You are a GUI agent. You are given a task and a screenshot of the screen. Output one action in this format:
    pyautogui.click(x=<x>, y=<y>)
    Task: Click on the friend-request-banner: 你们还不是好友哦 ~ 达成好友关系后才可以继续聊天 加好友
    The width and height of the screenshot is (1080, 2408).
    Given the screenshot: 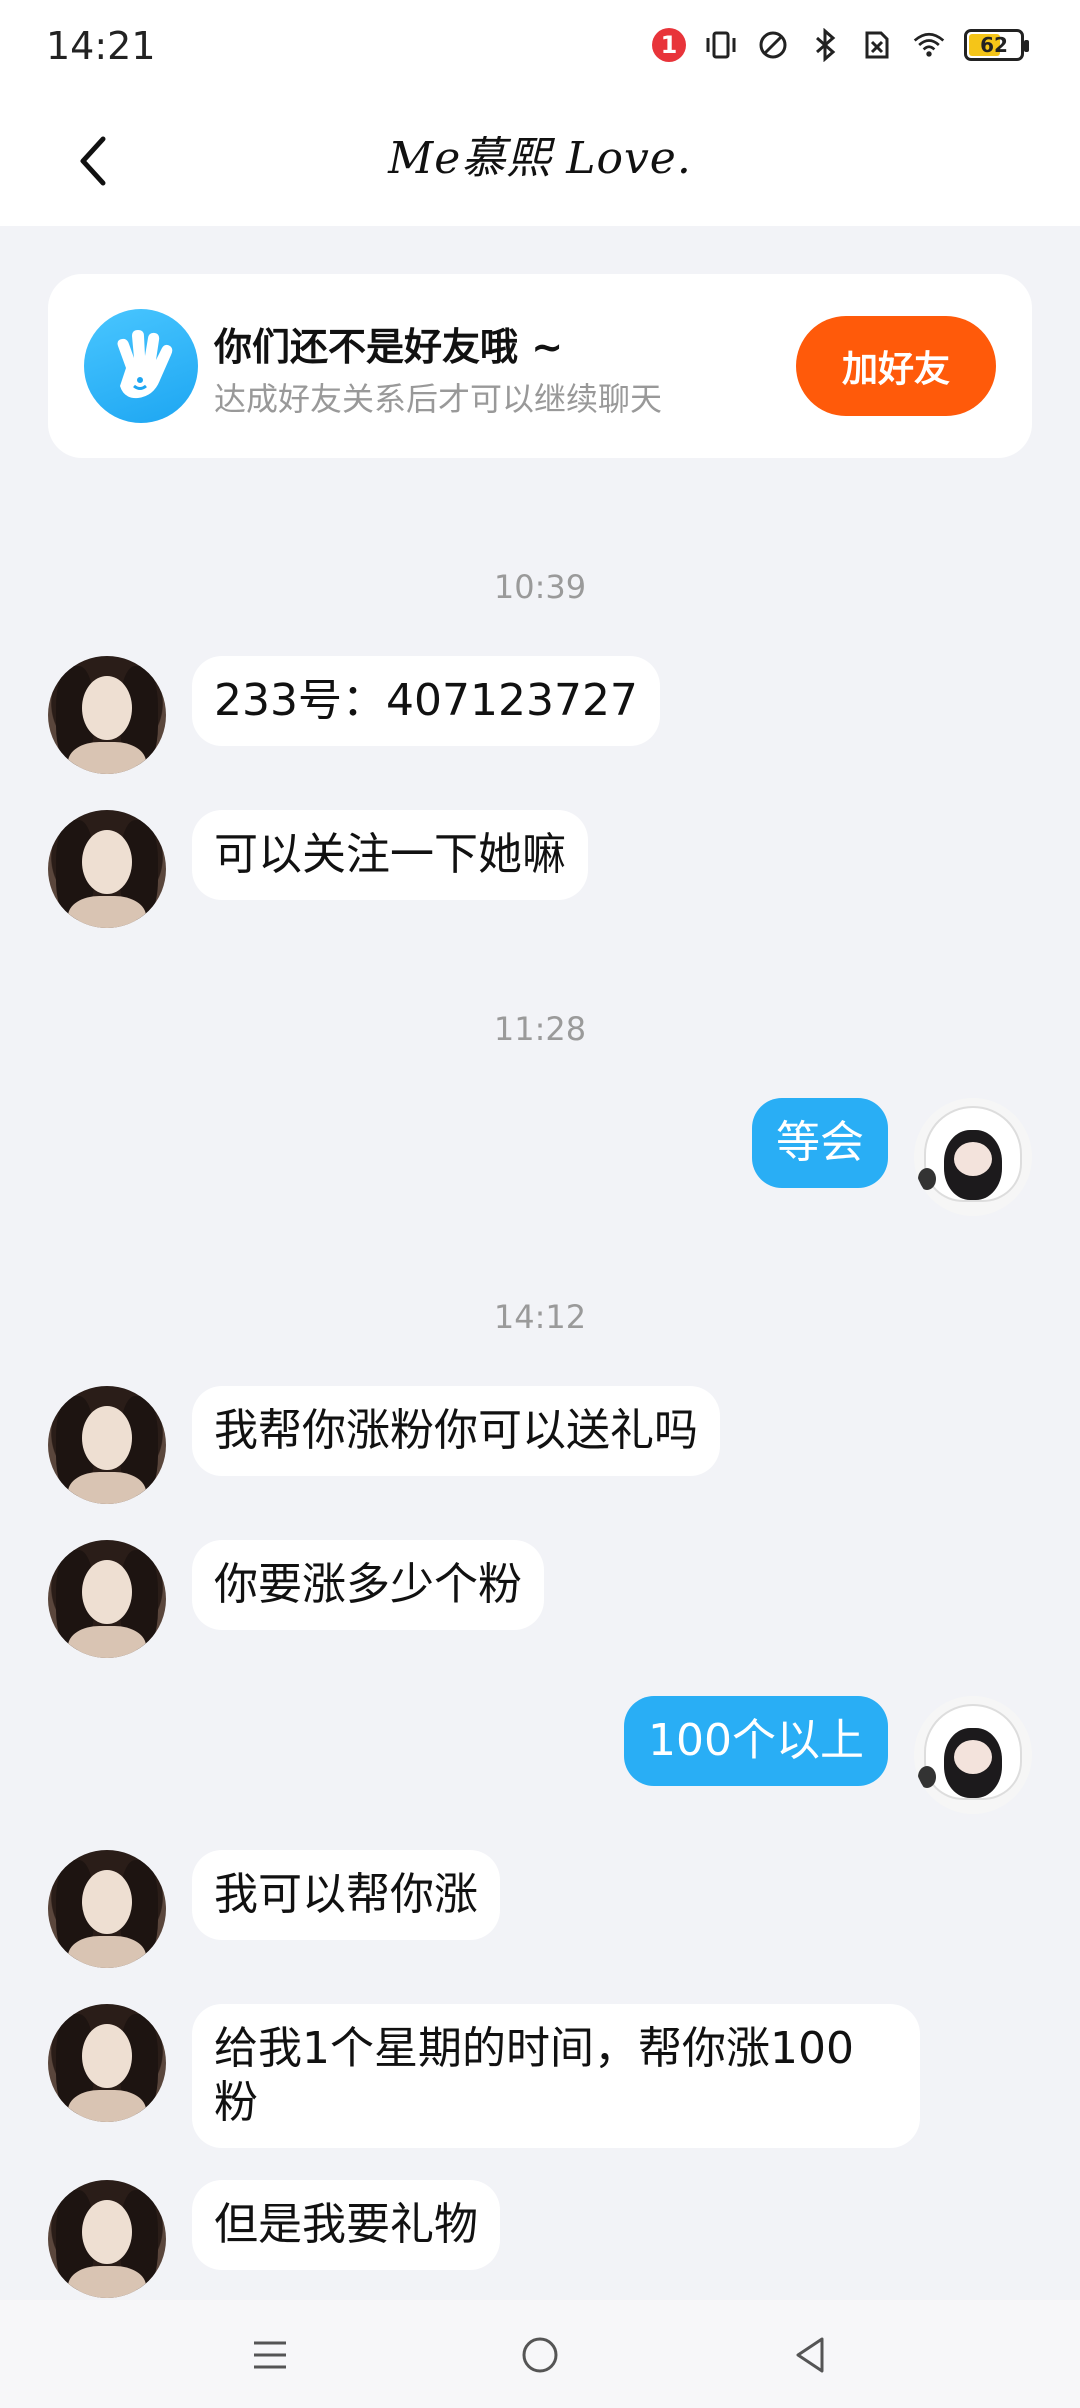 What is the action you would take?
    pyautogui.click(x=540, y=366)
    